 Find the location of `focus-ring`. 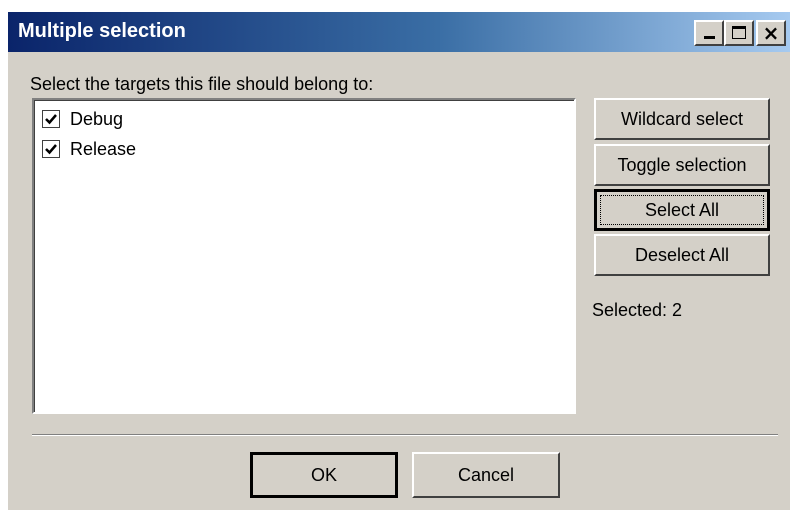

focus-ring is located at coordinates (682, 210).